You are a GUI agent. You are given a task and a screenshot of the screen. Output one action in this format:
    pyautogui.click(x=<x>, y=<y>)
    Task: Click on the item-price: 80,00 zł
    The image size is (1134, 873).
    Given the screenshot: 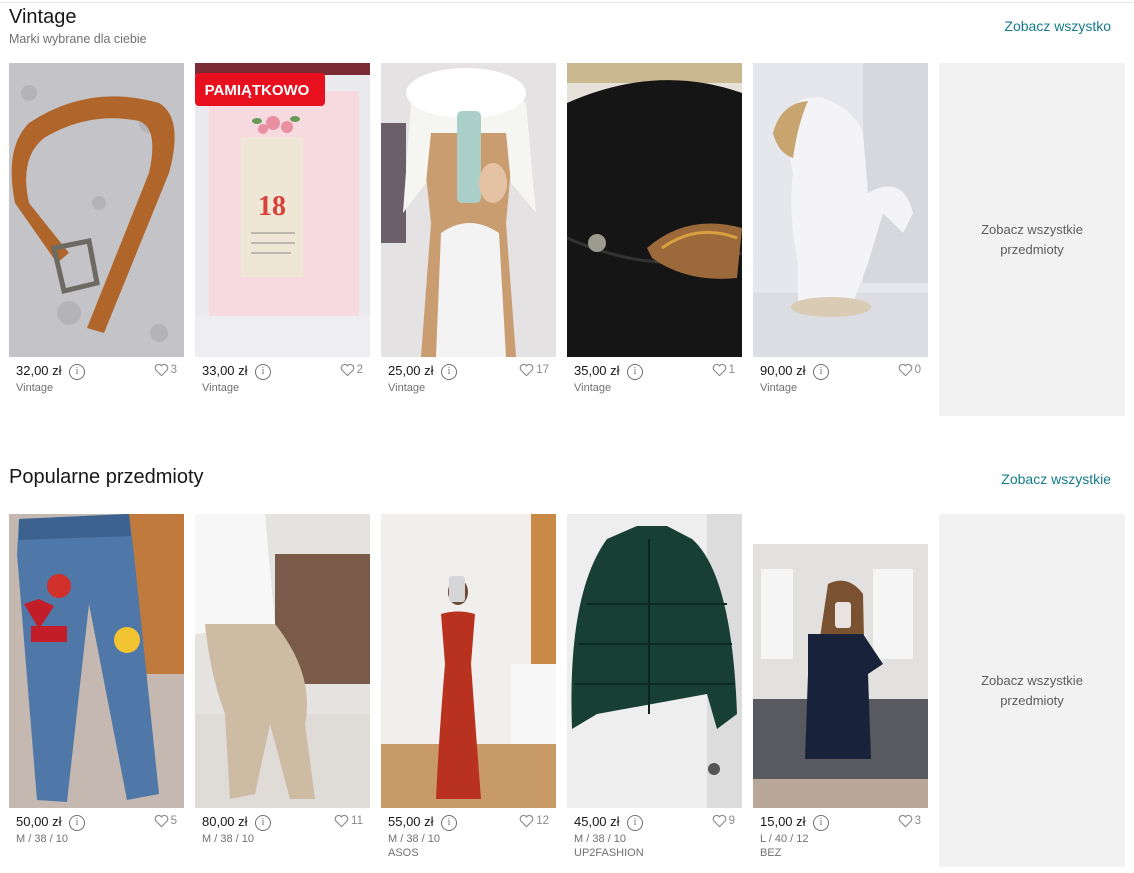 What is the action you would take?
    pyautogui.click(x=225, y=821)
    